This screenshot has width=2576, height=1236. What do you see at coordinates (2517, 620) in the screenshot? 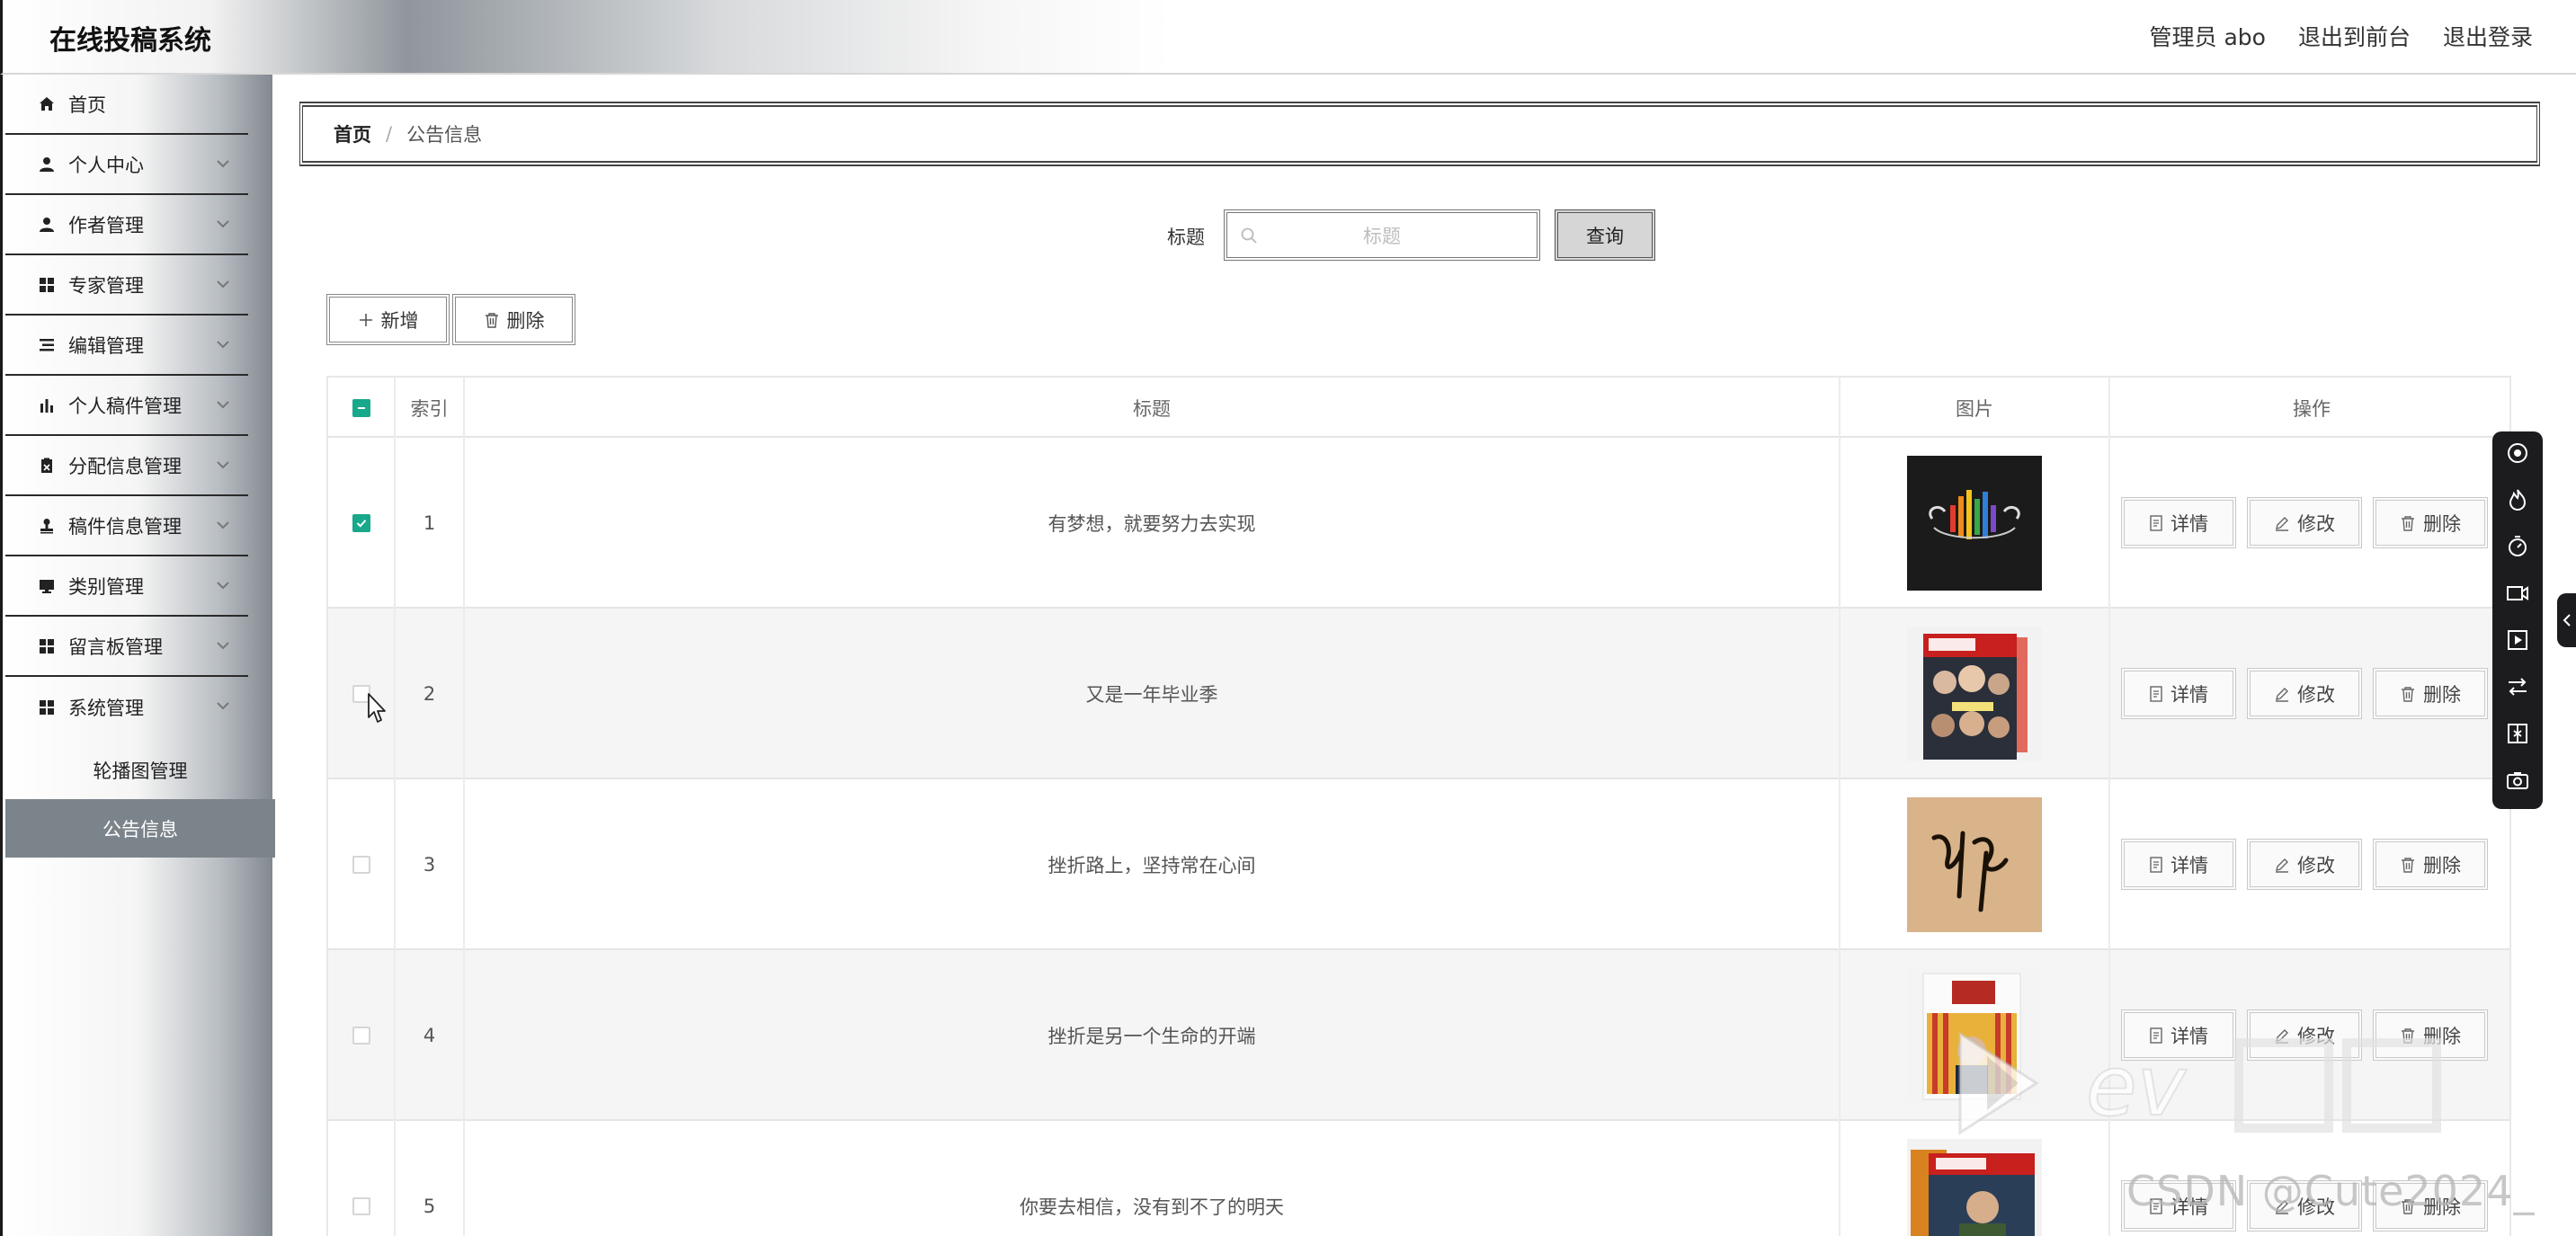
I see `floating-tool-bar` at bounding box center [2517, 620].